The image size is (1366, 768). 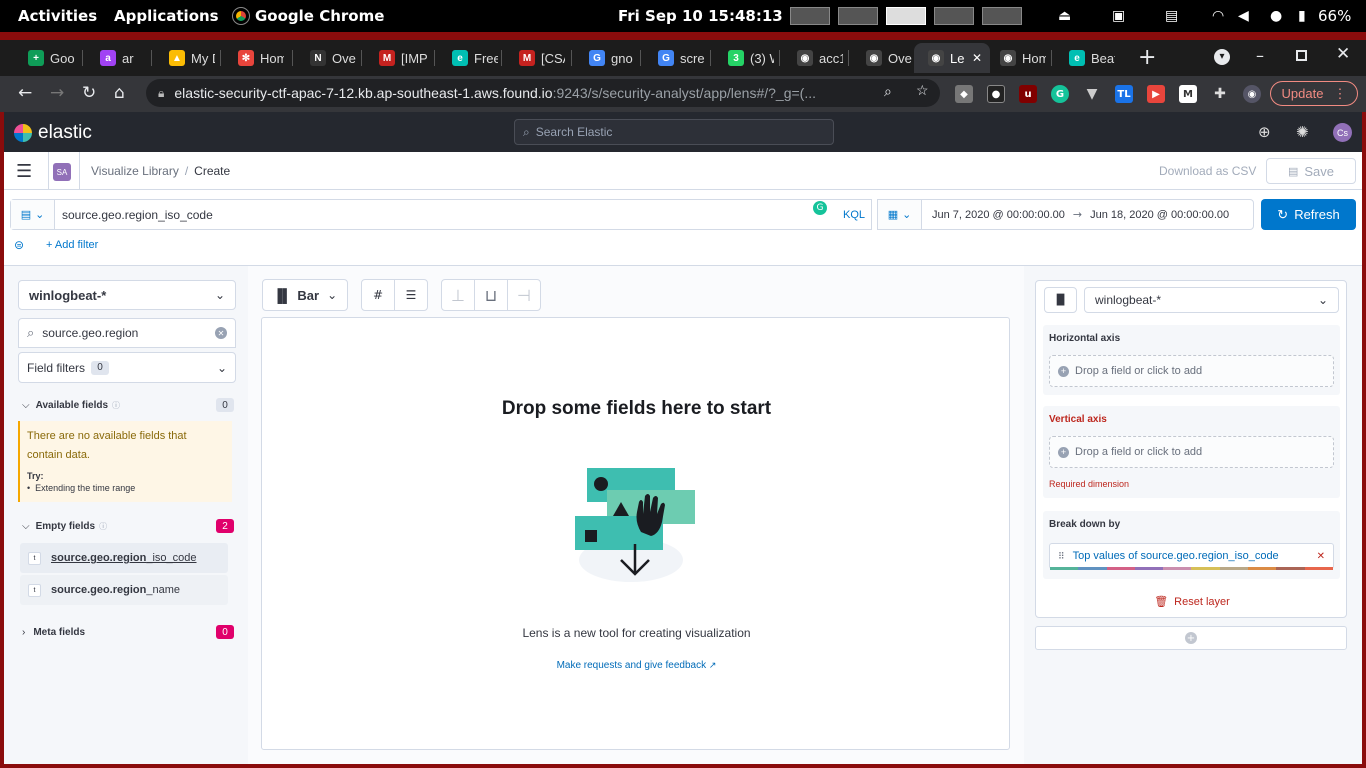 I want to click on help-icon: ⊕, so click(x=1264, y=132).